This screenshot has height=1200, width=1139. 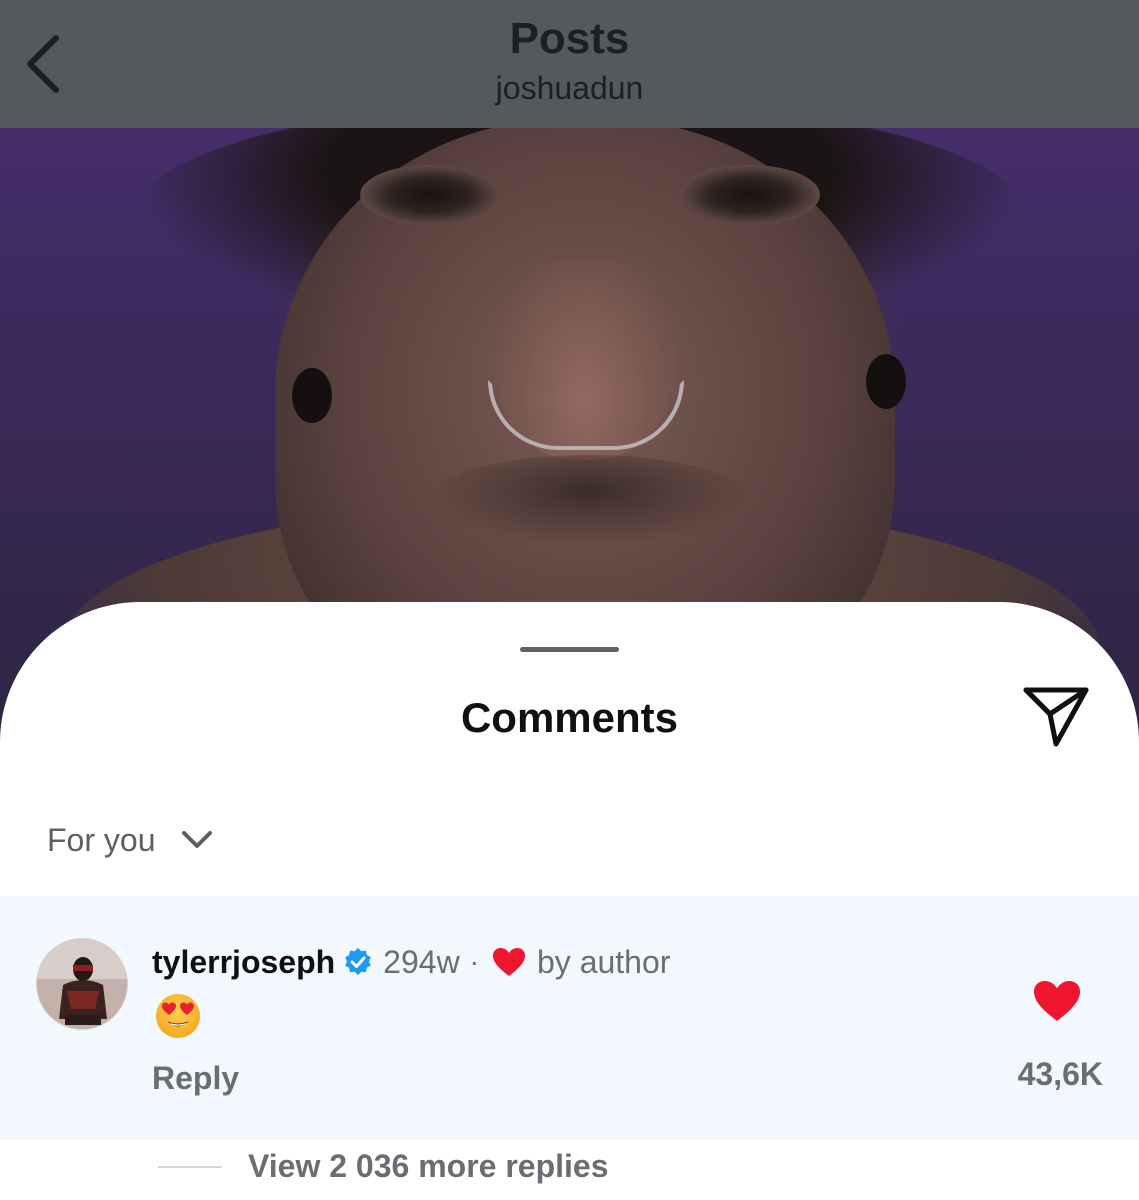 I want to click on avatar, so click(x=82, y=984).